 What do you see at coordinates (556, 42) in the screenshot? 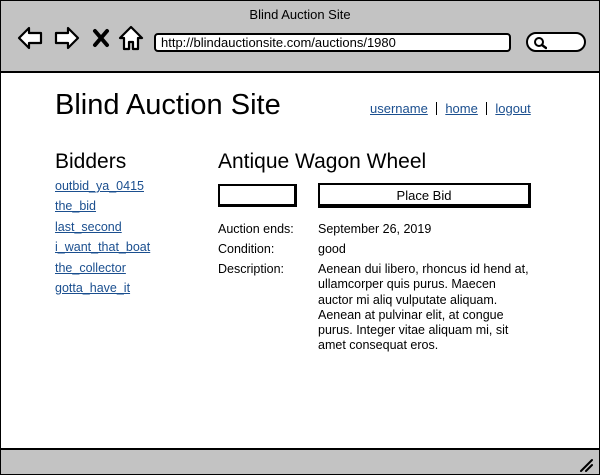
I see `browser-search-field` at bounding box center [556, 42].